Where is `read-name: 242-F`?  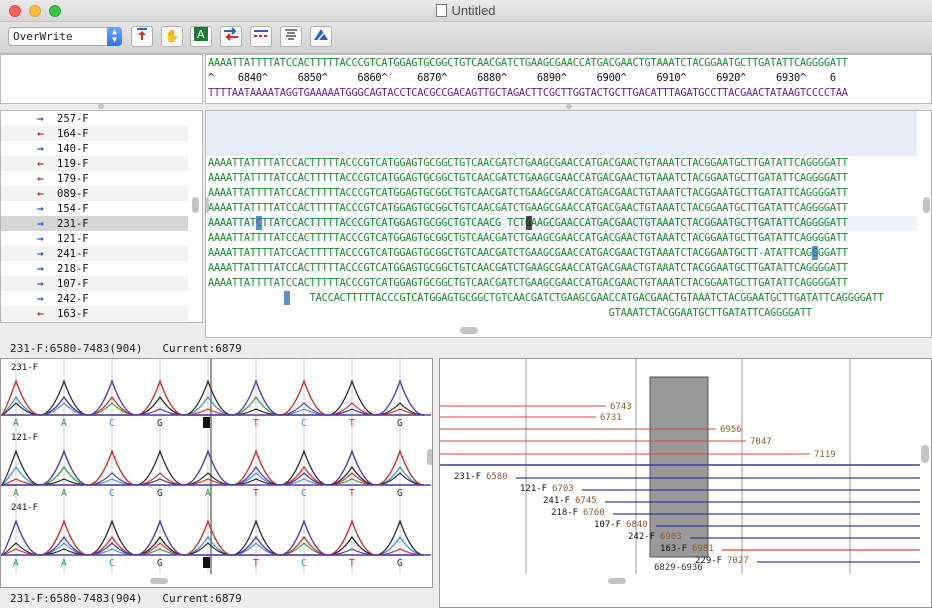
read-name: 242-F is located at coordinates (73, 299).